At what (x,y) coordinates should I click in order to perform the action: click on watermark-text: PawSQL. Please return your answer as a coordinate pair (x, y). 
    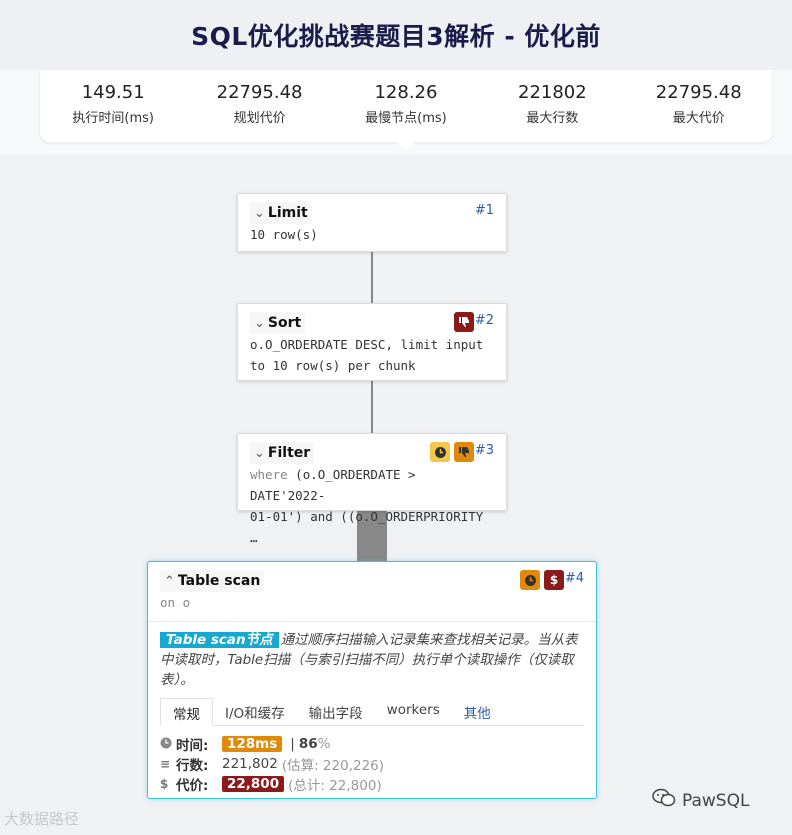
    Looking at the image, I should click on (716, 800).